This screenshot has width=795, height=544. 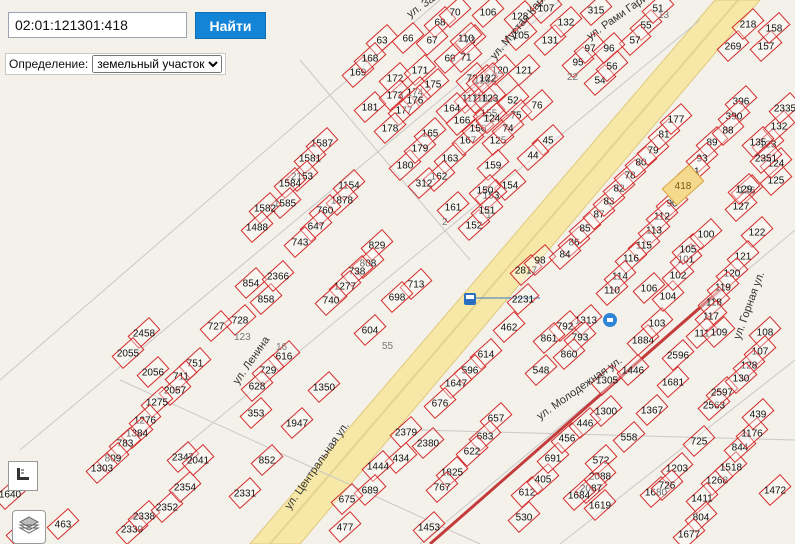 I want to click on parcel-number: 71, so click(x=466, y=58).